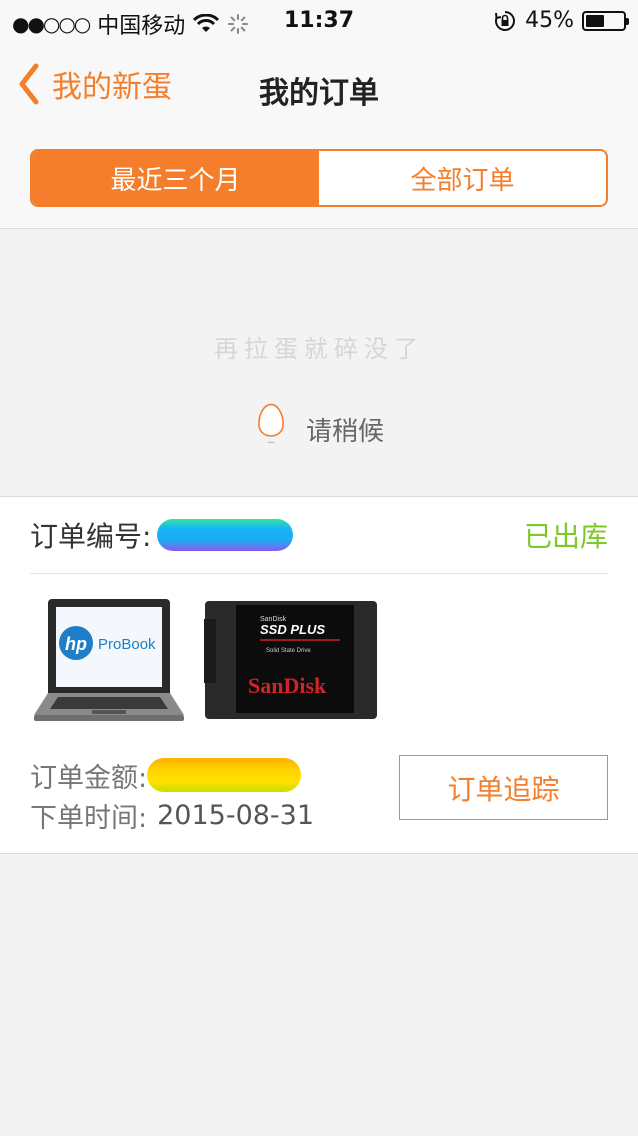  What do you see at coordinates (109, 662) in the screenshot?
I see `product-thumbnail-laptop: hp ProBook` at bounding box center [109, 662].